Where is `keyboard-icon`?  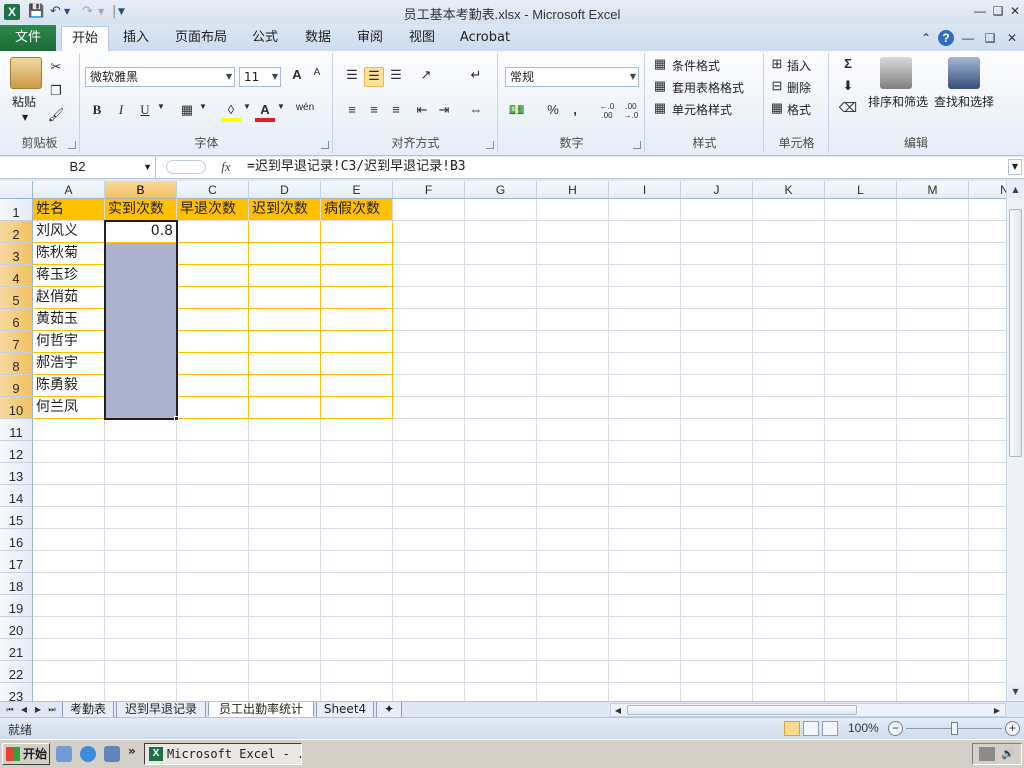 keyboard-icon is located at coordinates (987, 754).